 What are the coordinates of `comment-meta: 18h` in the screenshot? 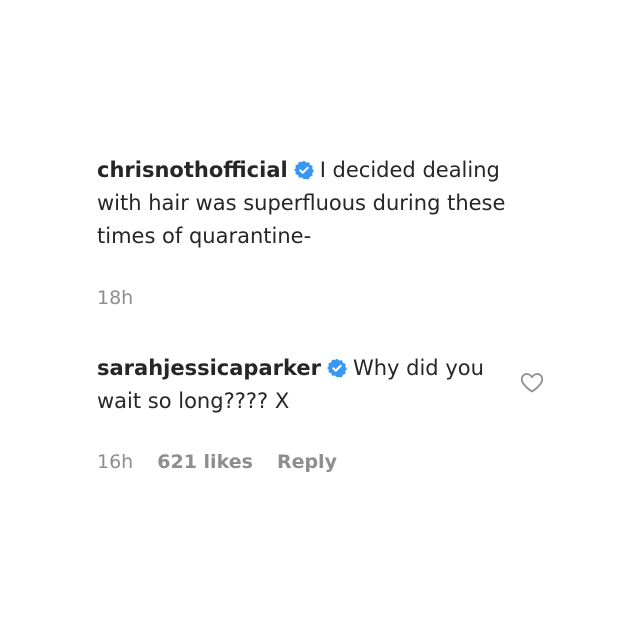 It's located at (124, 298).